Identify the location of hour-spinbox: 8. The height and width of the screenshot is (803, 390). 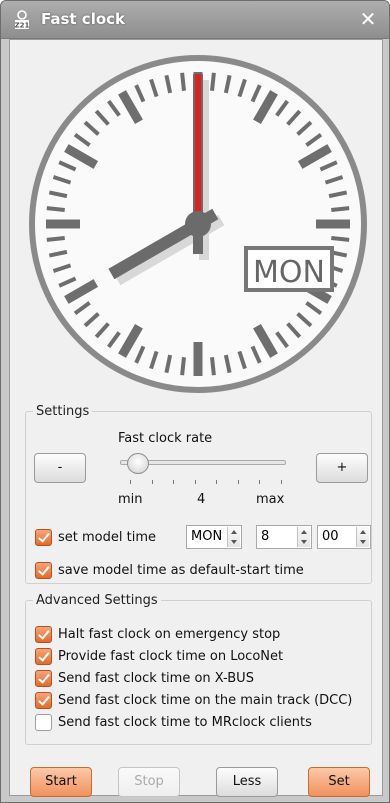
(284, 537).